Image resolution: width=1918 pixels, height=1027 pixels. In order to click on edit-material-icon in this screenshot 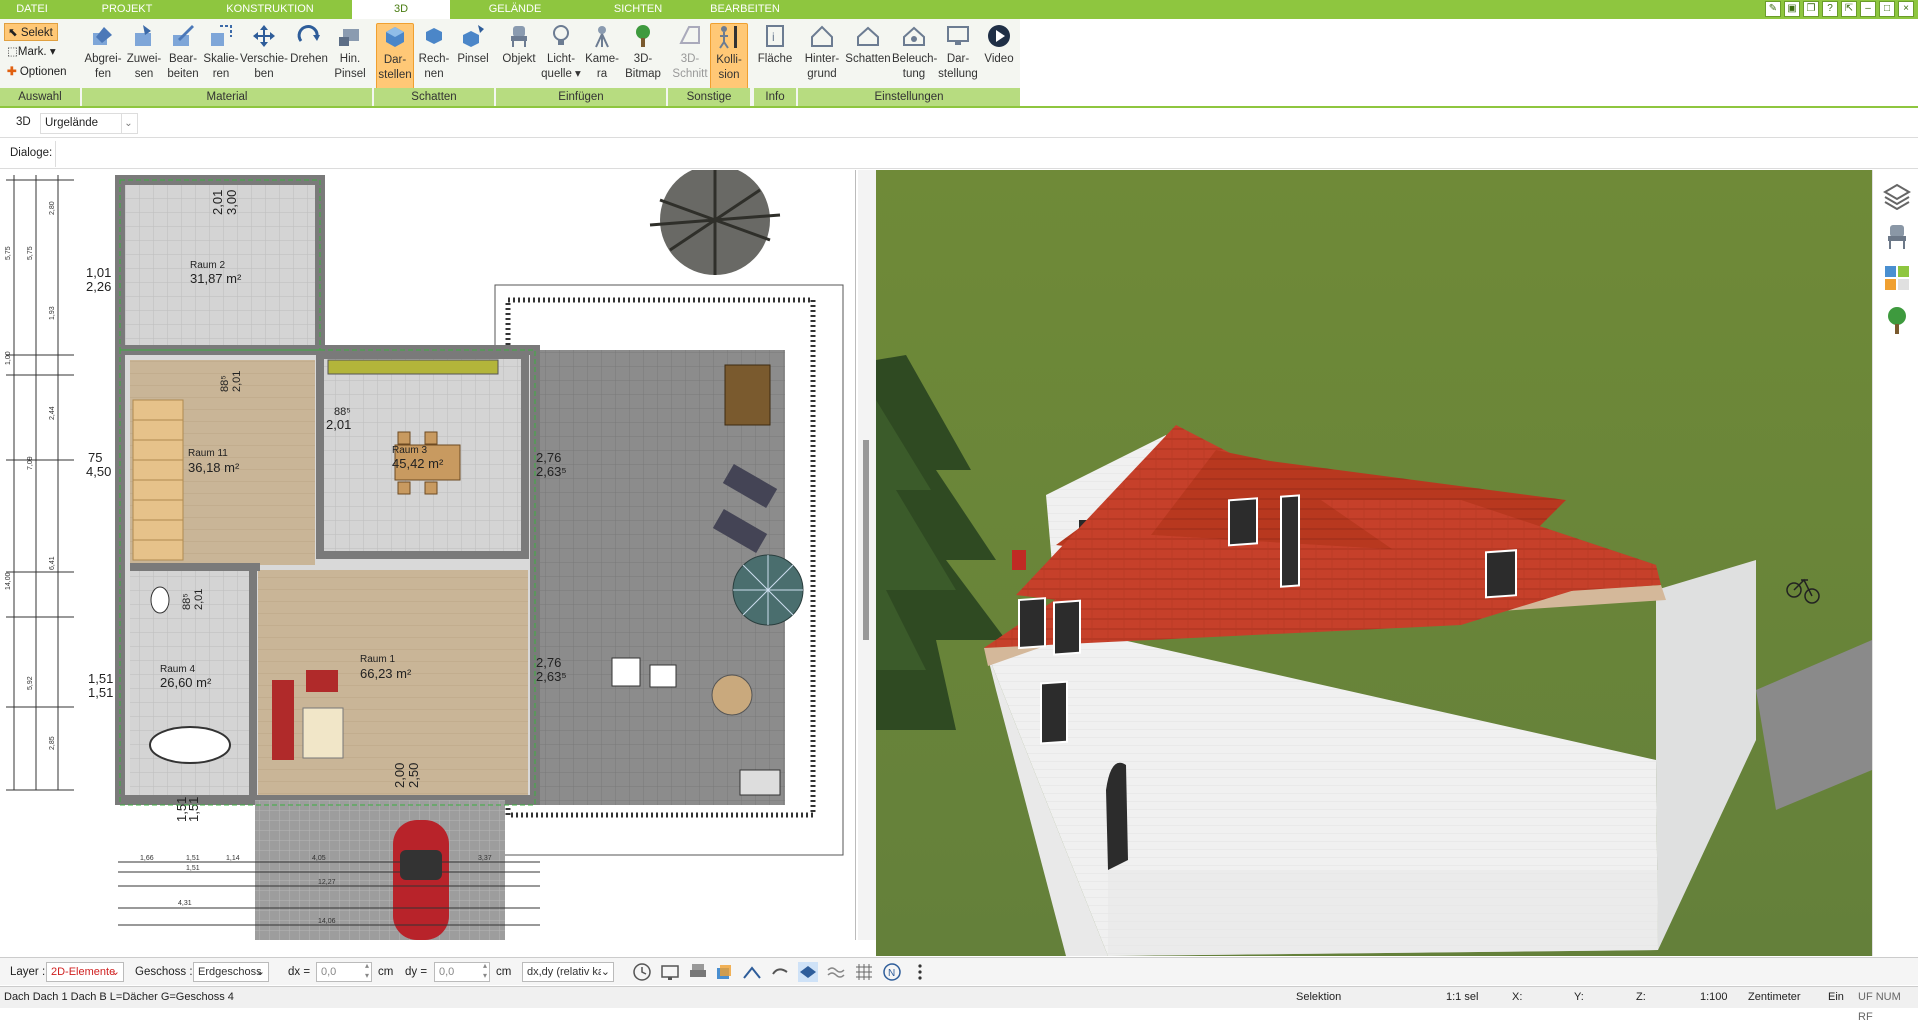, I will do `click(183, 35)`.